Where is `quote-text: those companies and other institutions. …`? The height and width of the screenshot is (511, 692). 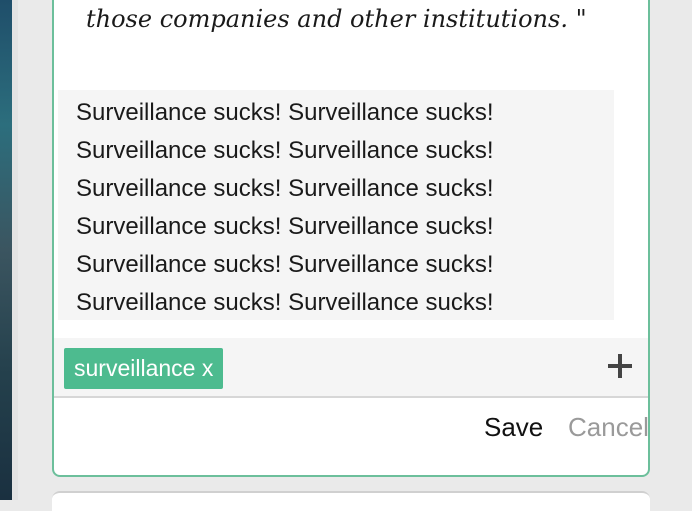 quote-text: those companies and other institutions. … is located at coordinates (336, 19).